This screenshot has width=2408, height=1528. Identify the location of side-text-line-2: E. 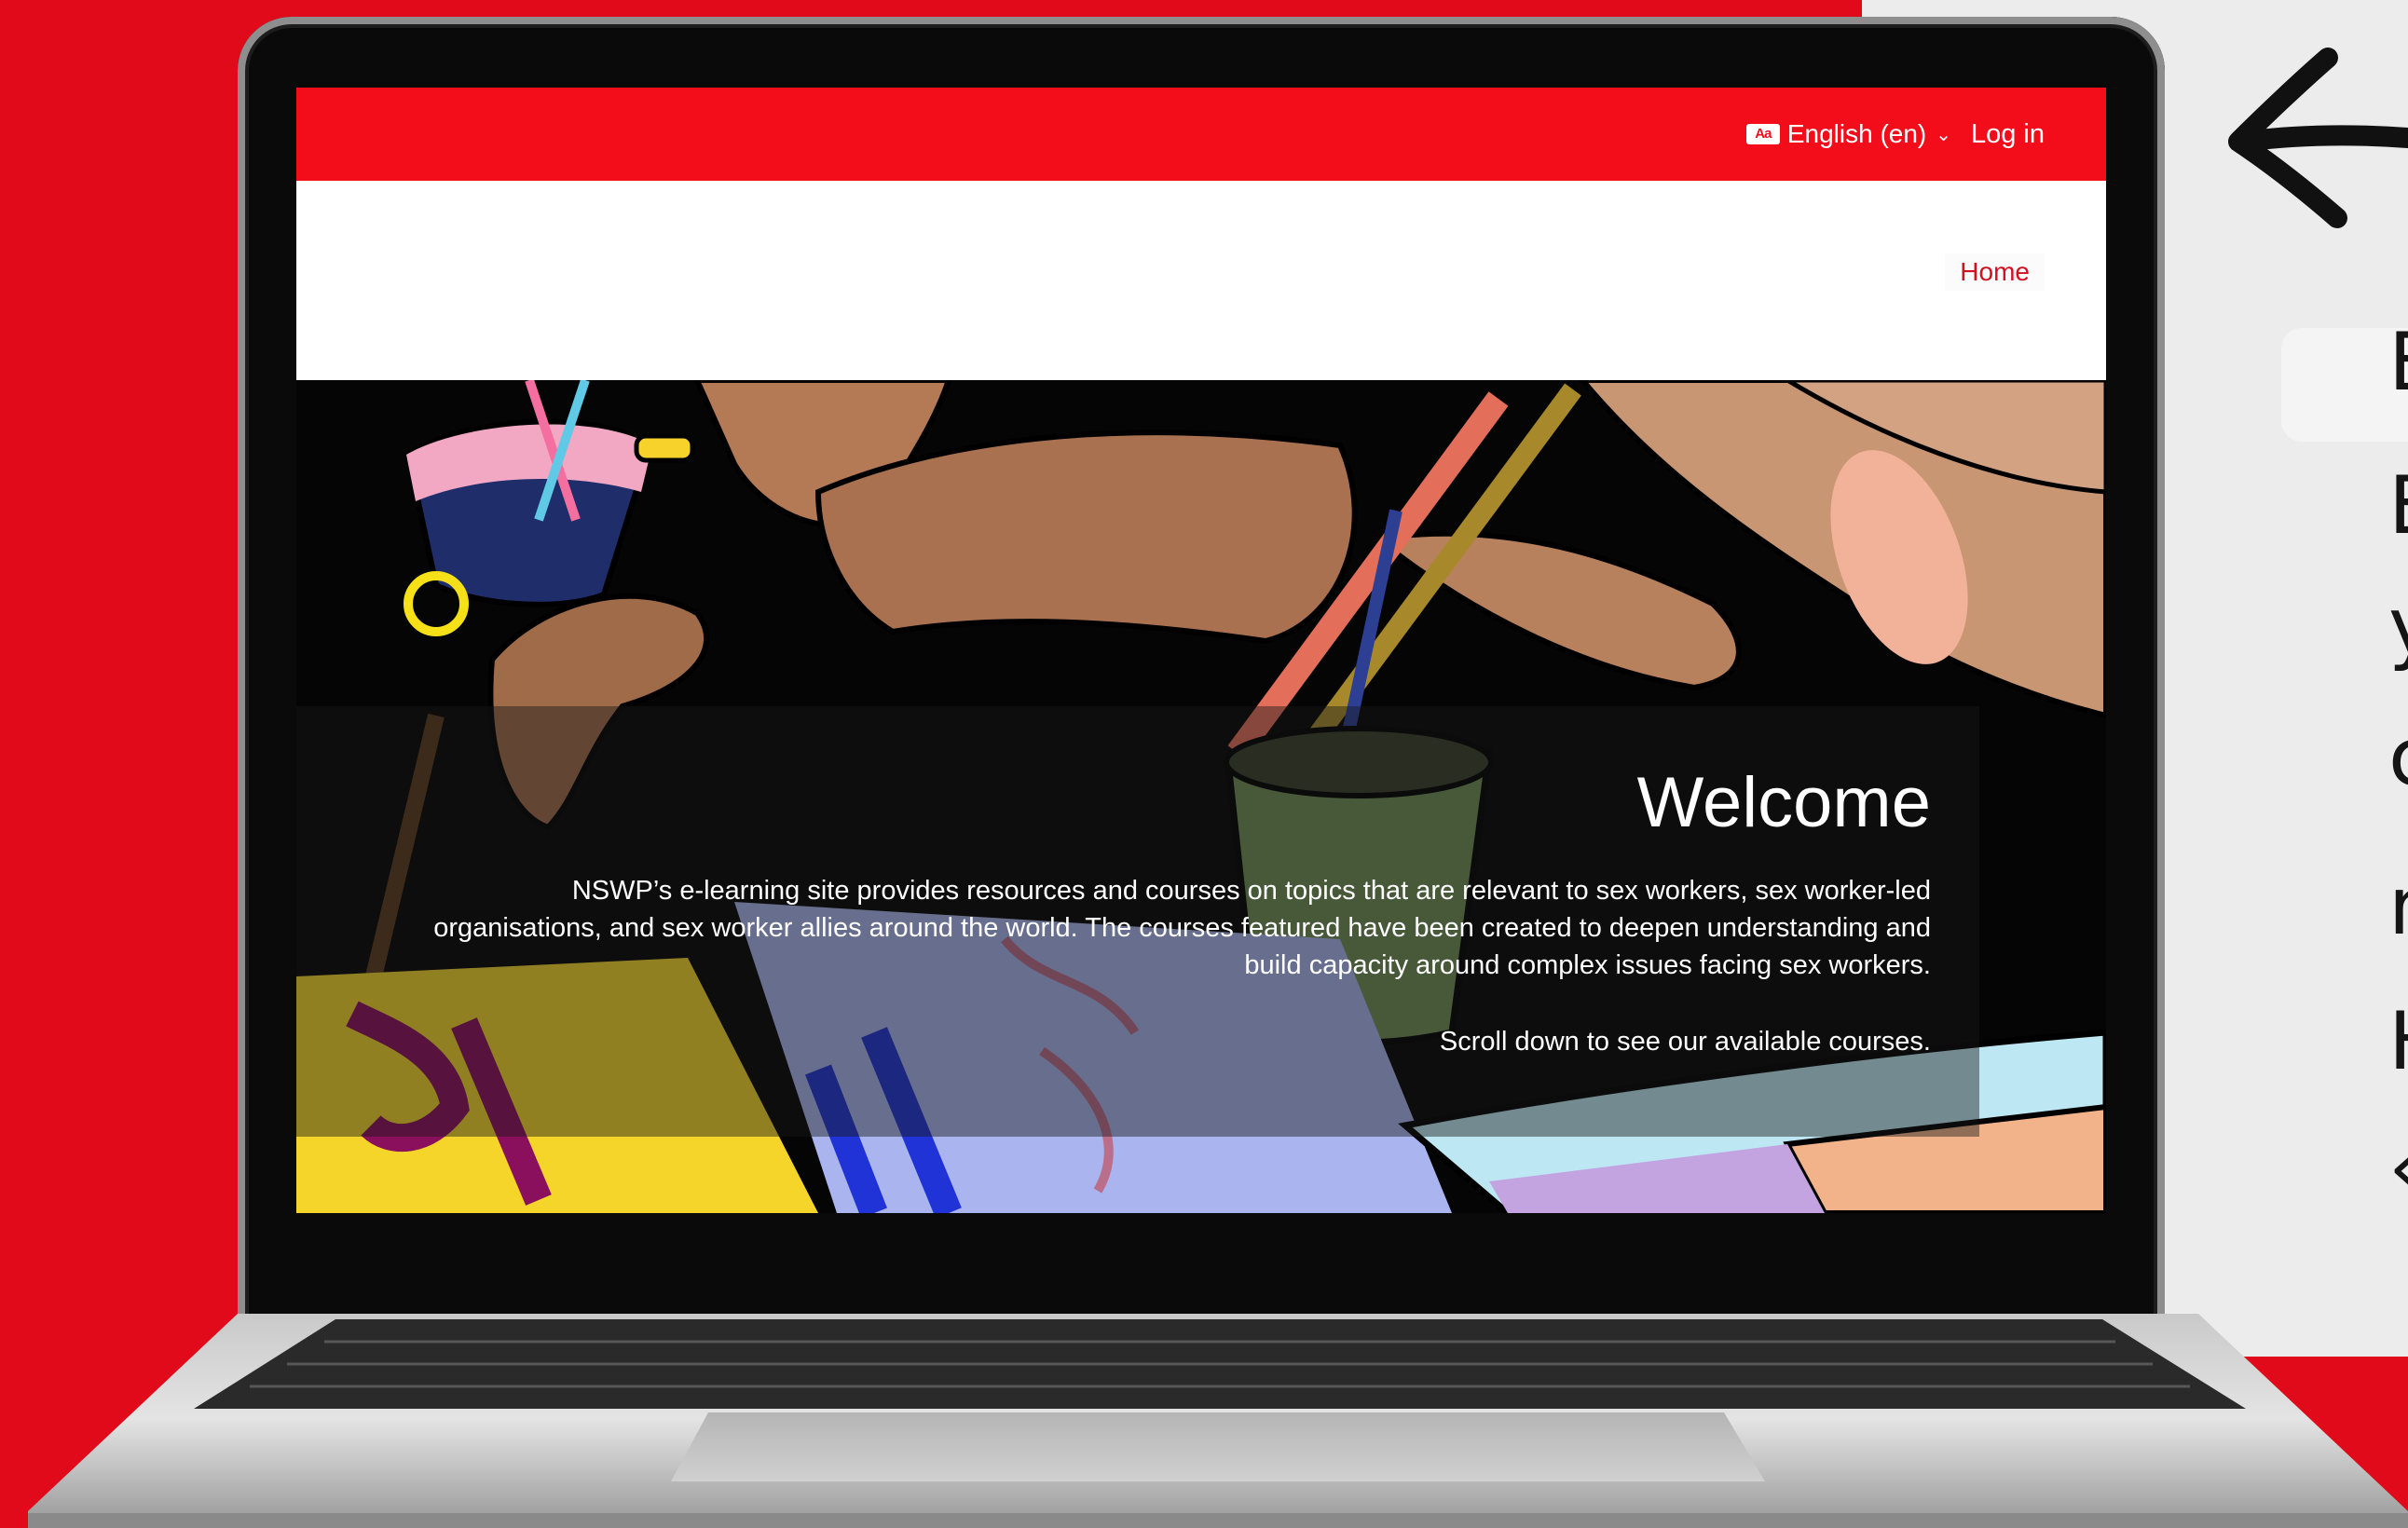
(2398, 506).